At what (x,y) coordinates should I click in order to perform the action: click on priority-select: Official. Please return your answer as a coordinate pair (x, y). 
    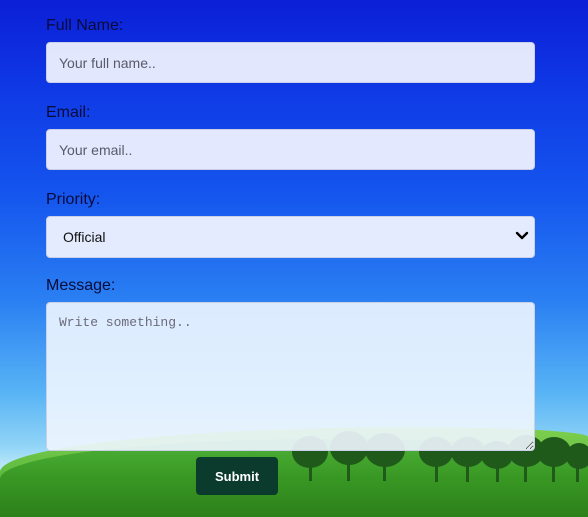
    Looking at the image, I should click on (290, 237).